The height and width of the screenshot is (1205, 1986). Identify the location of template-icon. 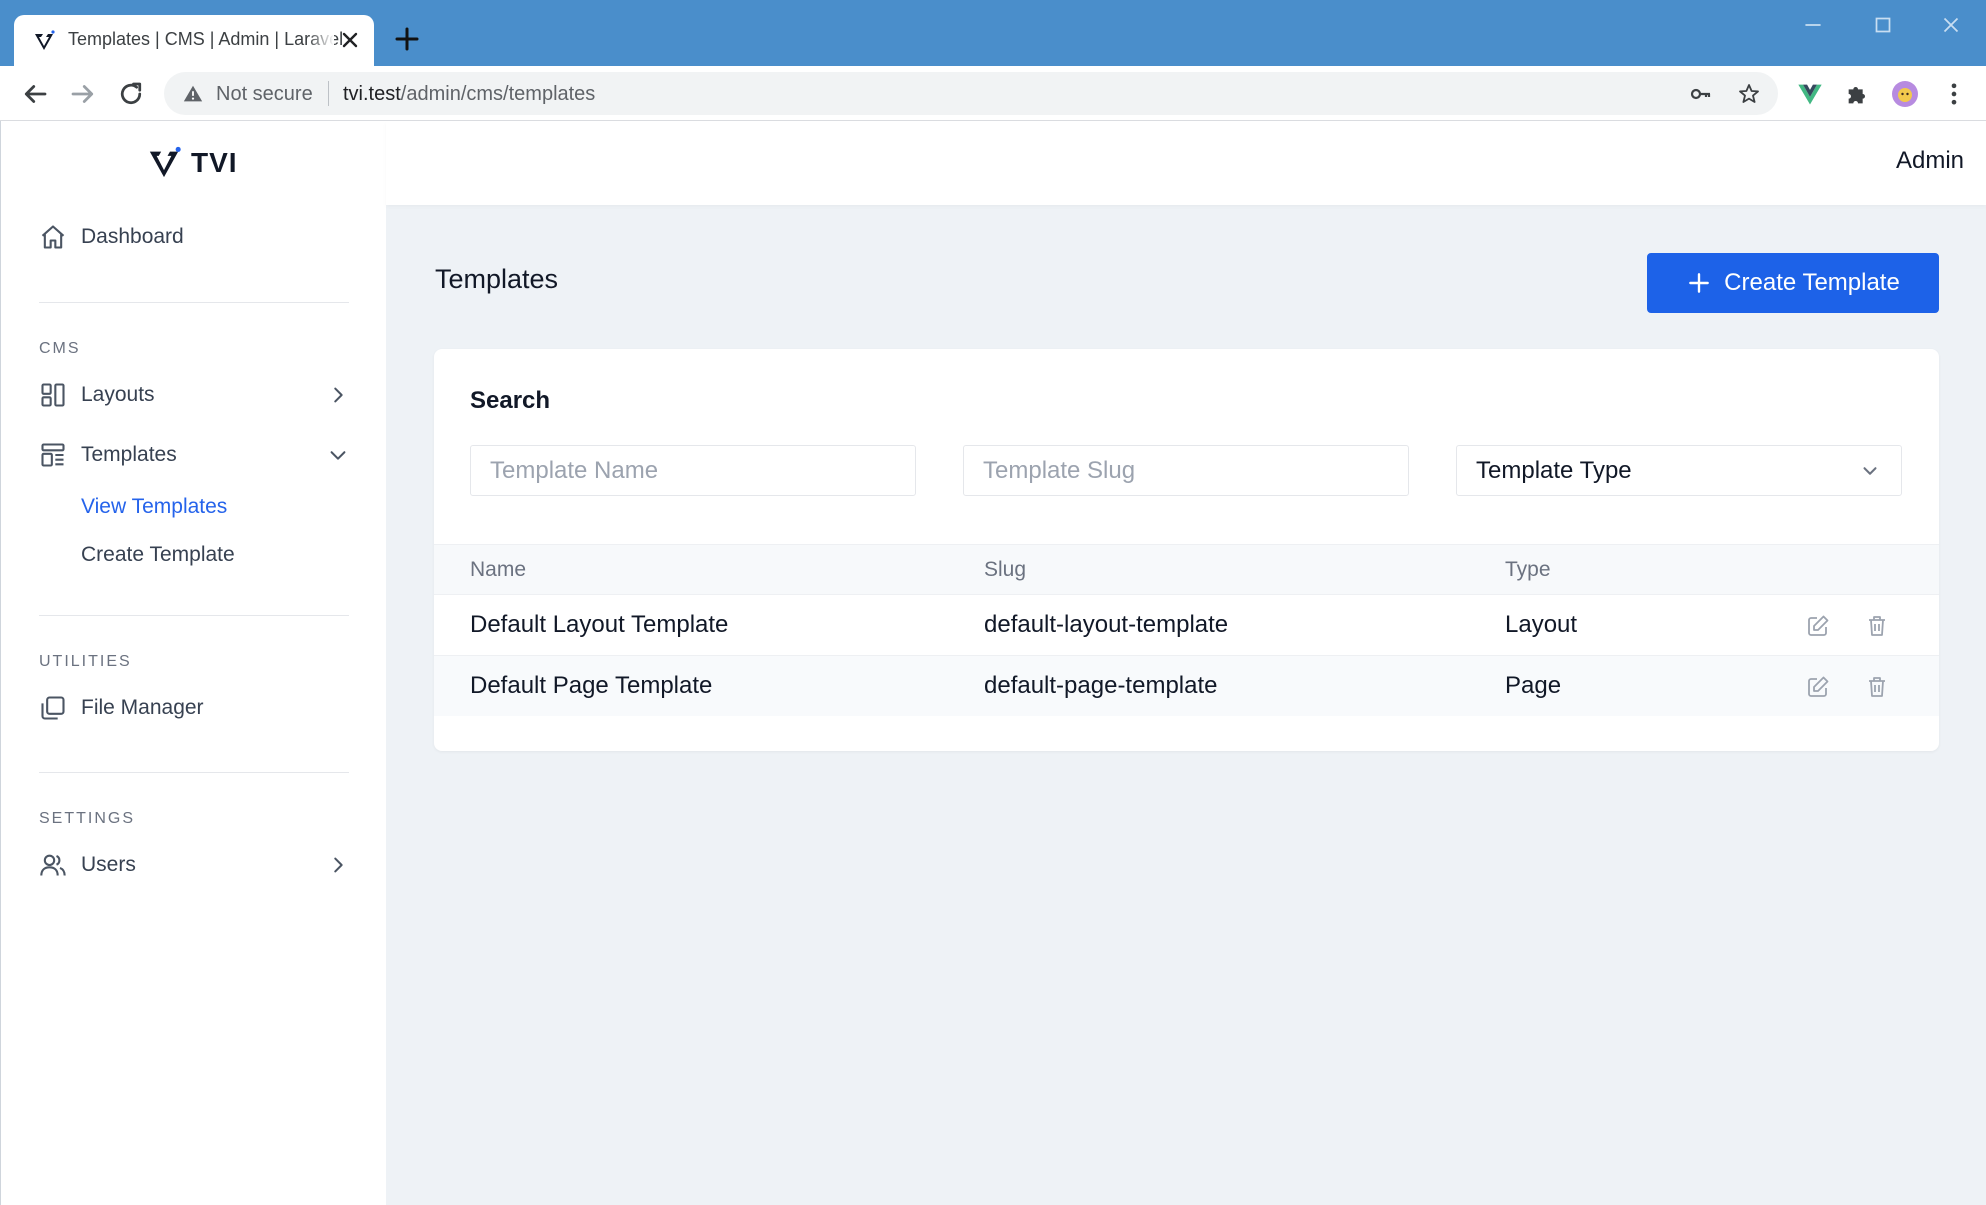
(53, 455).